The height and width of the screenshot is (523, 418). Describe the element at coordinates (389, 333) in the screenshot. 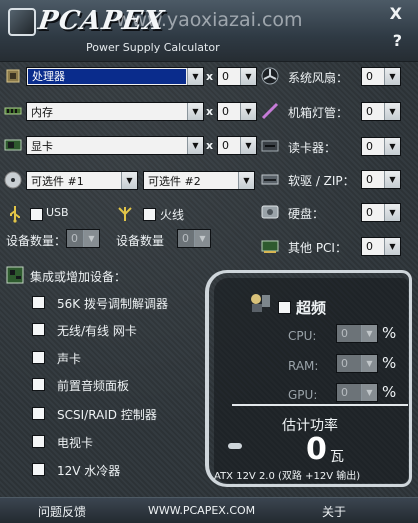

I see `cpu-overclock-unit: %` at that location.